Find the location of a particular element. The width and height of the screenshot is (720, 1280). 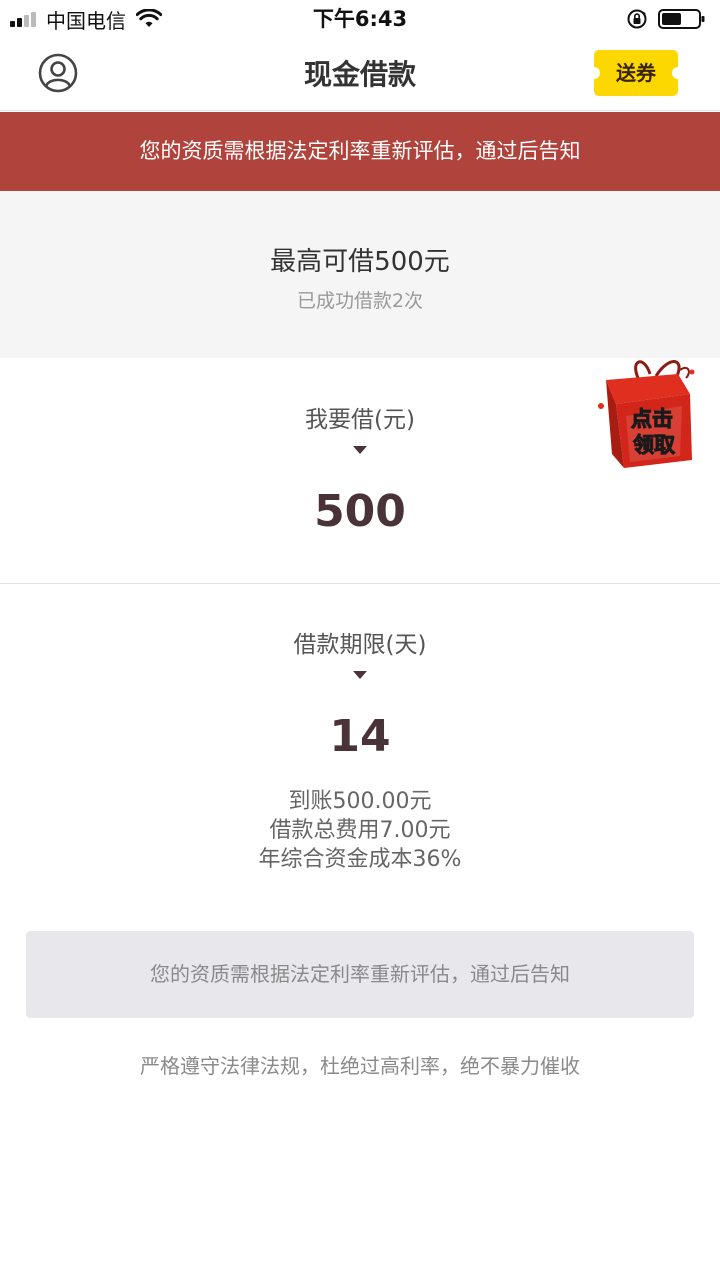

submit-button: 您的资质需根据法定利率重新评估，通过后告知 is located at coordinates (360, 974).